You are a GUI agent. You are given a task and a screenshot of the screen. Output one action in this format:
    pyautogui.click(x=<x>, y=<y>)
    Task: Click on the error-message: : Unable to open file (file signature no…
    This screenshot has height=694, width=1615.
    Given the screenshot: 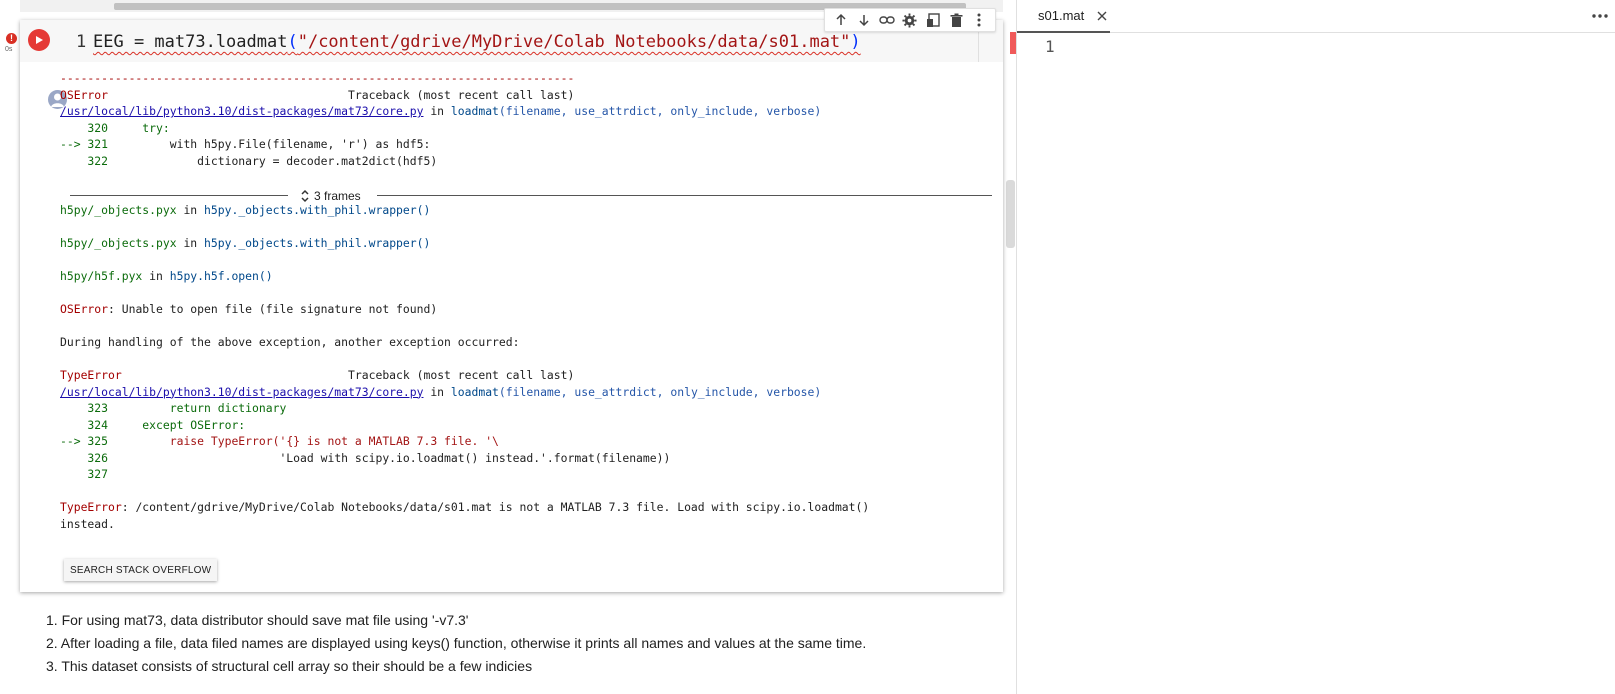 What is the action you would take?
    pyautogui.click(x=273, y=309)
    